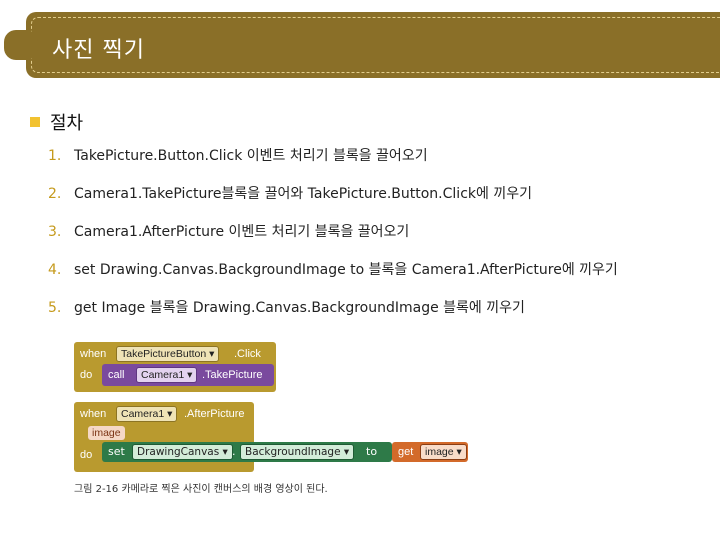 The image size is (720, 540). Describe the element at coordinates (116, 451) in the screenshot. I see `set-label: set` at that location.